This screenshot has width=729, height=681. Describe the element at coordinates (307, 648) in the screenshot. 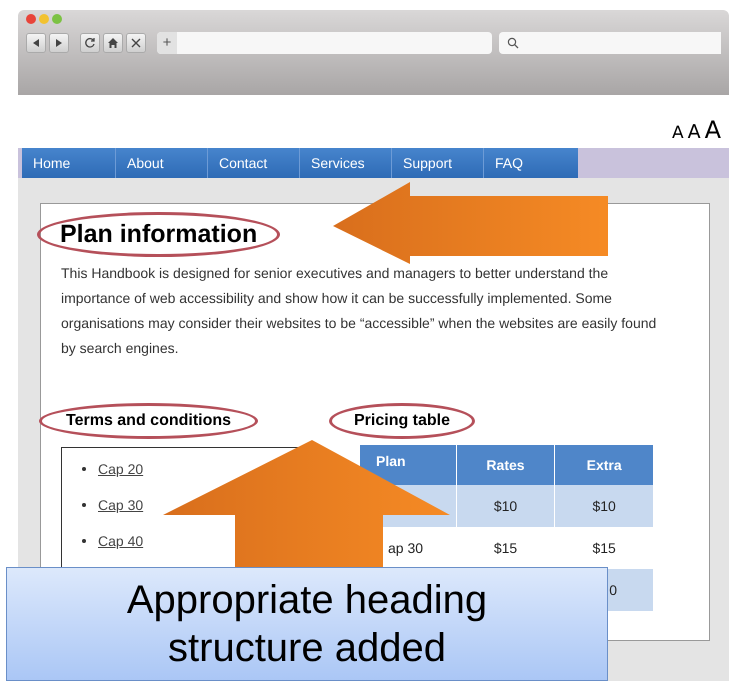

I see `callout-text: structure added` at that location.